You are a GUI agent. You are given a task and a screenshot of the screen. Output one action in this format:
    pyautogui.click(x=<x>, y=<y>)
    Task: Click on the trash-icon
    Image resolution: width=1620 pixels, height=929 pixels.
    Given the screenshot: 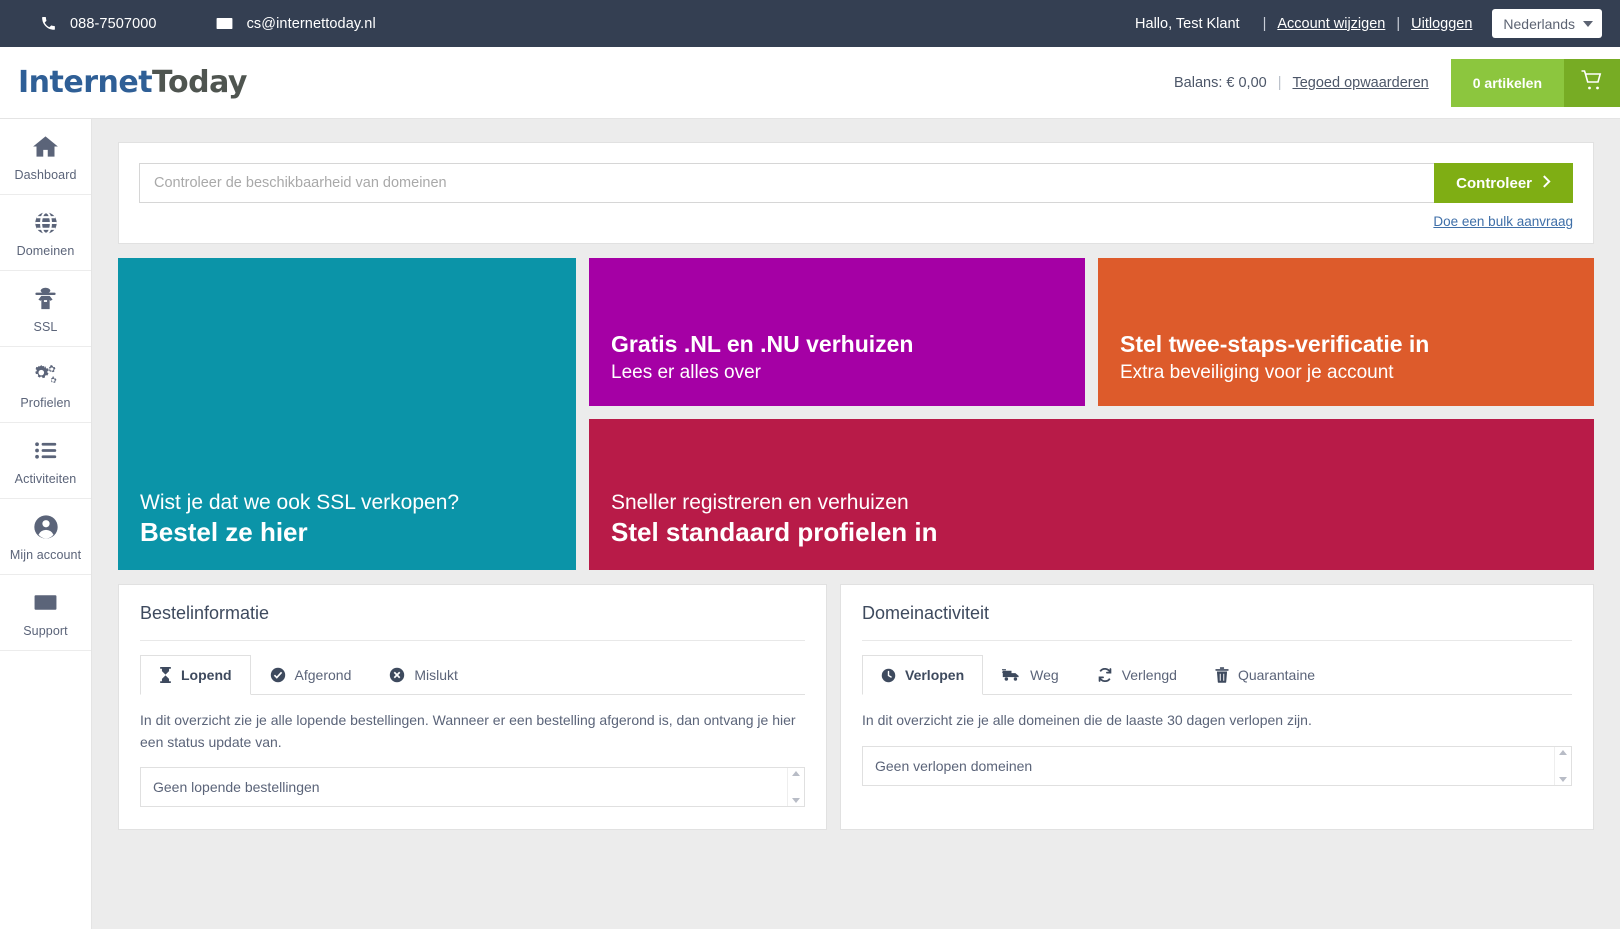 What is the action you would take?
    pyautogui.click(x=1222, y=675)
    